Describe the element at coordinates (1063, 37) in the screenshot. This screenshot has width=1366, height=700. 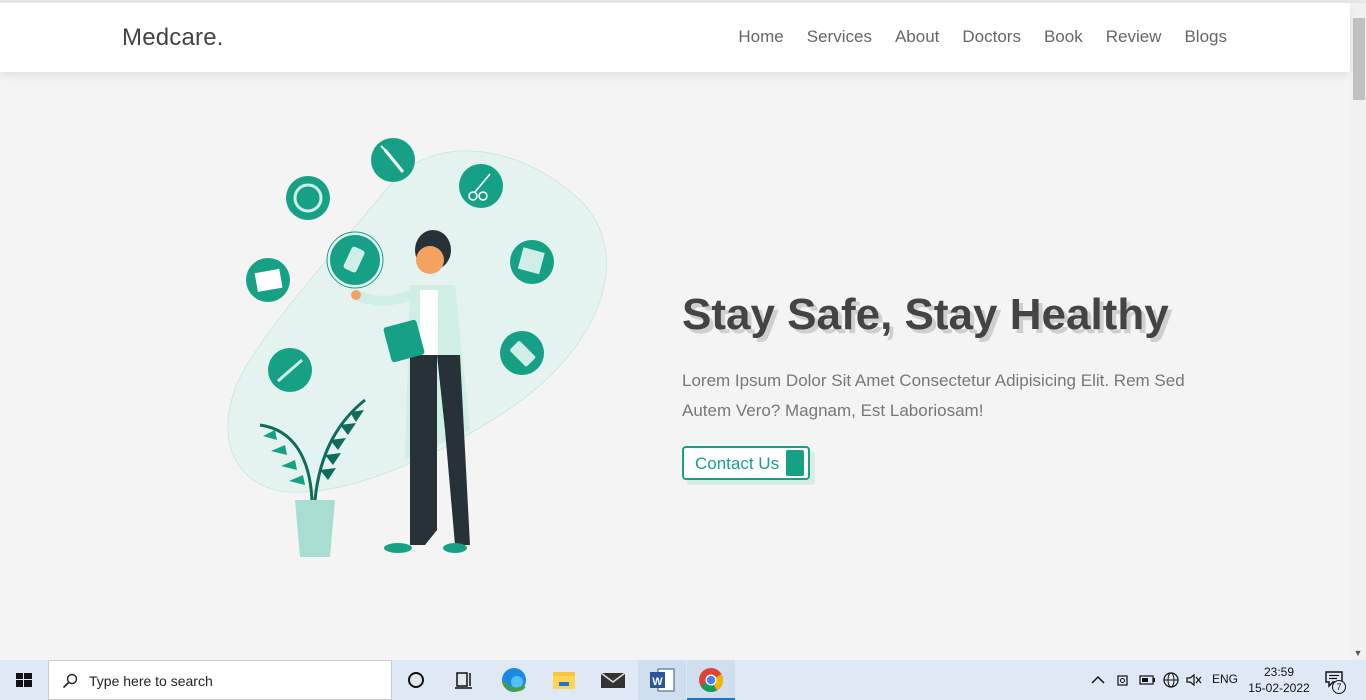
I see `nav-book: Book` at that location.